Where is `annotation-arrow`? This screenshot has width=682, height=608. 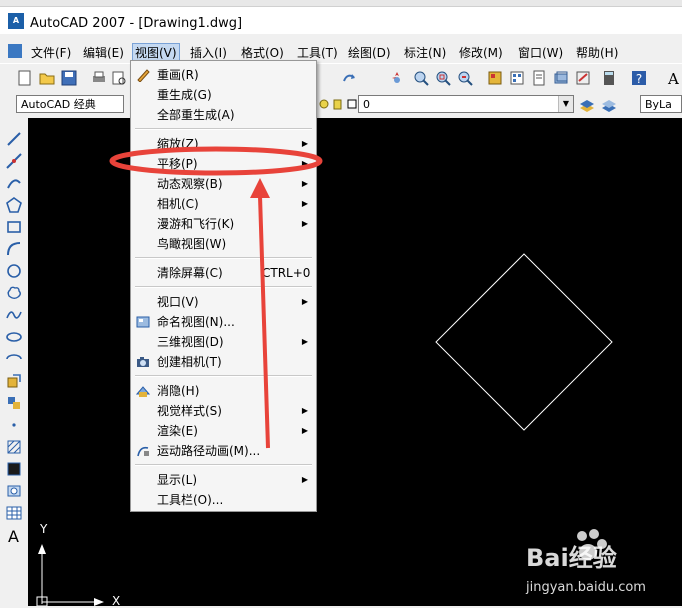
annotation-arrow is located at coordinates (264, 322).